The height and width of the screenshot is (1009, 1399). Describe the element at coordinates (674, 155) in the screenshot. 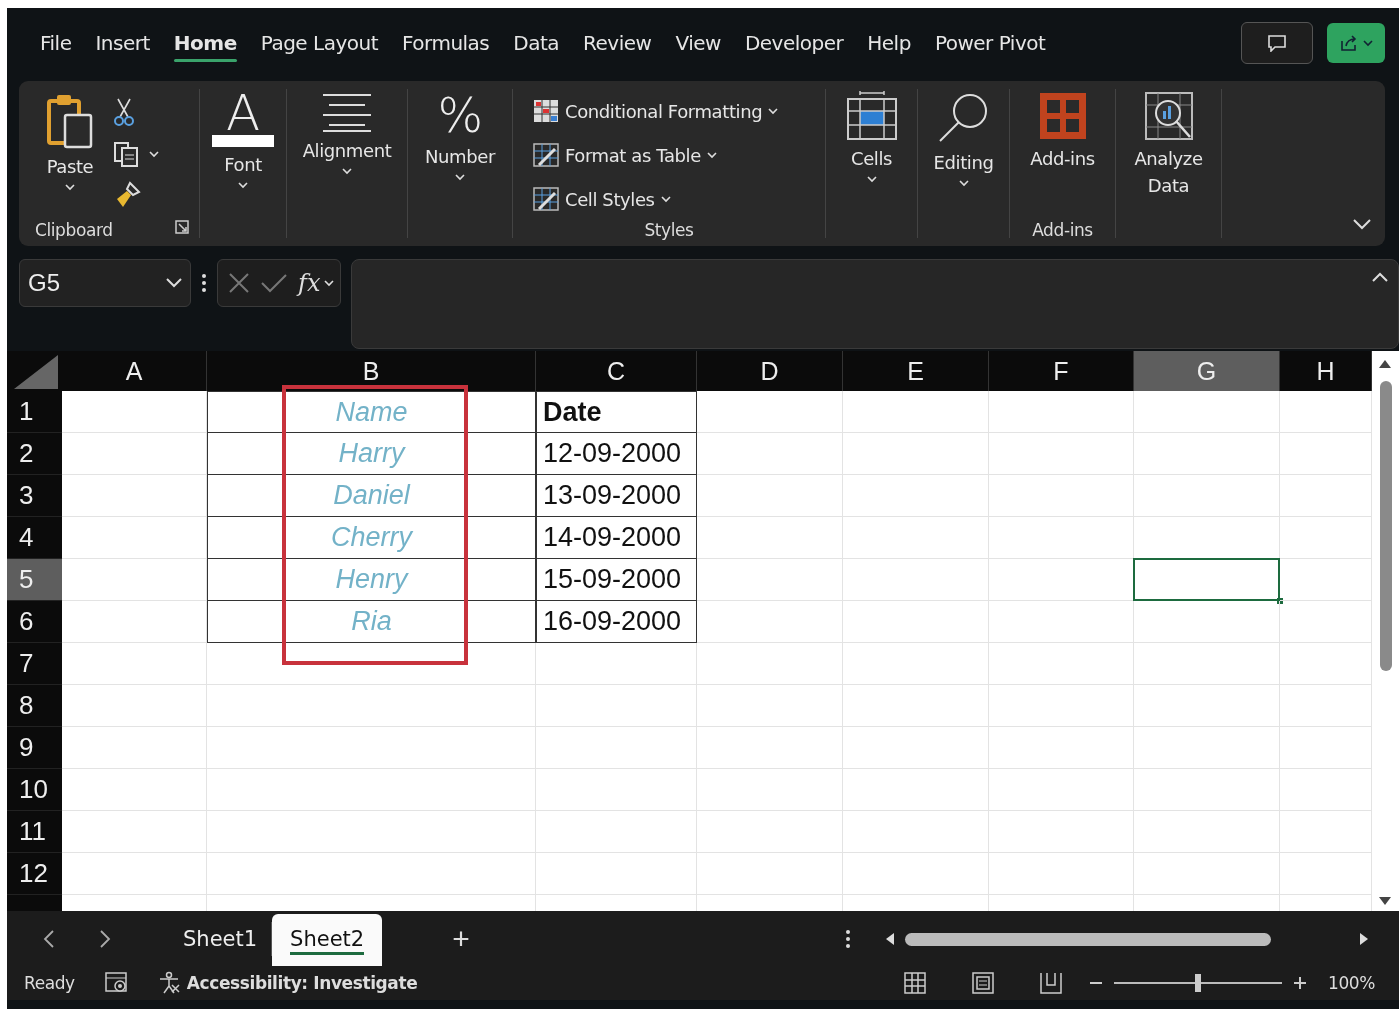

I see `styles-menu-button: Format as Table` at that location.